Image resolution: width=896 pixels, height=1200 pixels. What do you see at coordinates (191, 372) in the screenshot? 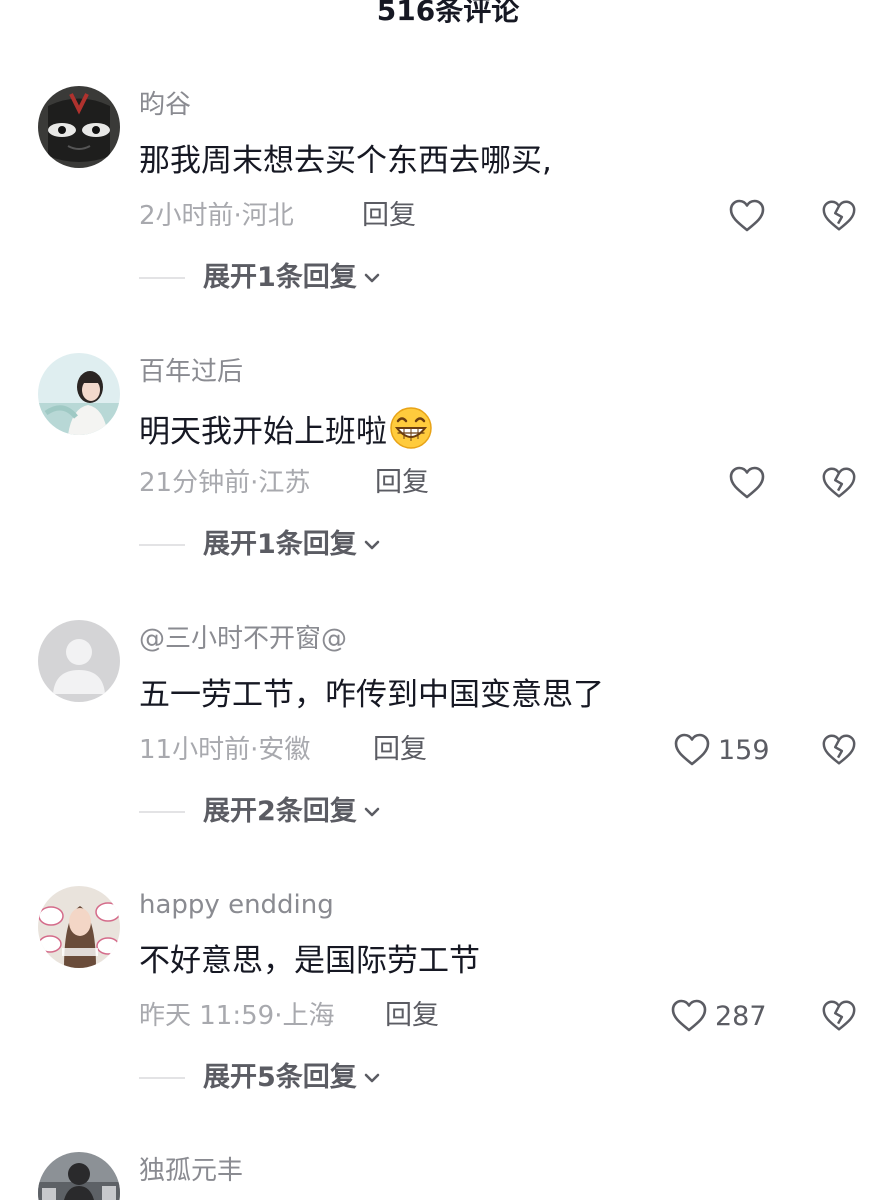
I see `username: 百年过后` at bounding box center [191, 372].